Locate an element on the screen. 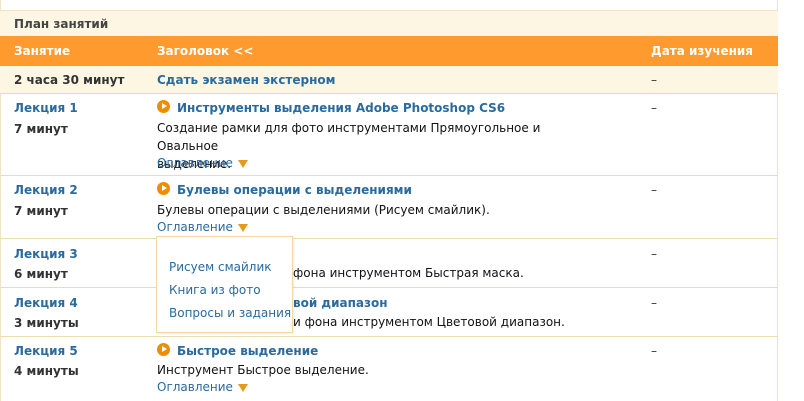  lecture-5-date: – is located at coordinates (654, 351).